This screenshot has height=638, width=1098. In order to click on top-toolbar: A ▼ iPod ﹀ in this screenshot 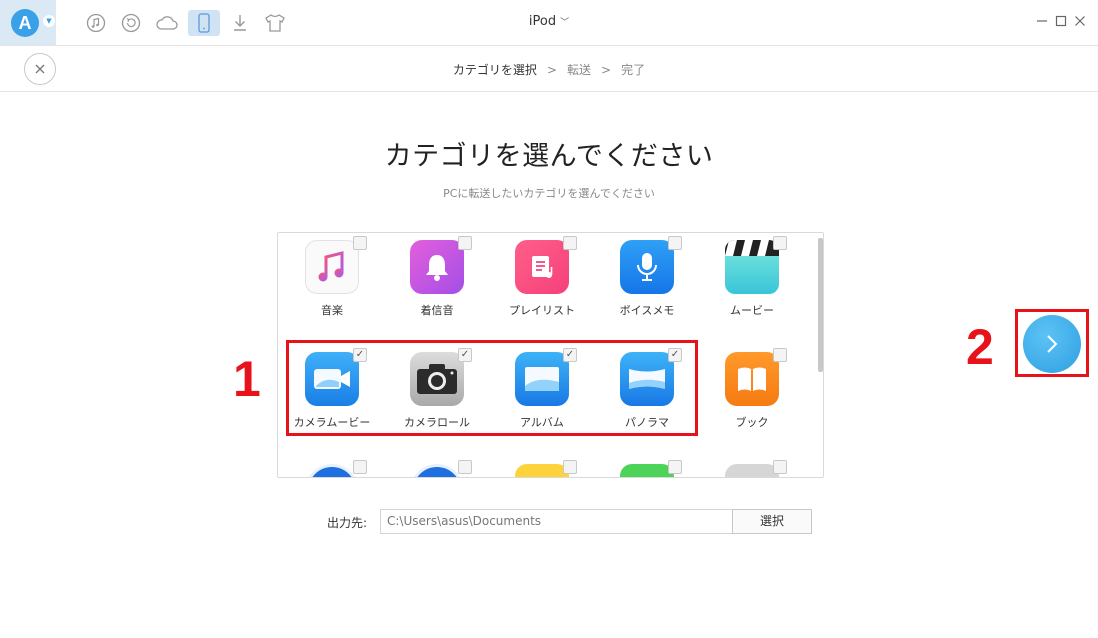, I will do `click(549, 23)`.